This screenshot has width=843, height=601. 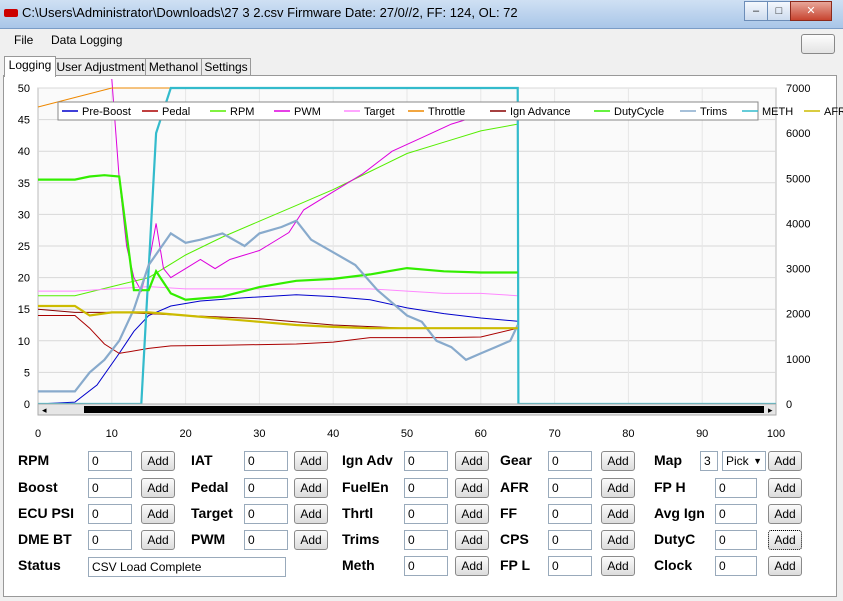 What do you see at coordinates (46, 513) in the screenshot?
I see `label-ecu-psi: ECU PSI` at bounding box center [46, 513].